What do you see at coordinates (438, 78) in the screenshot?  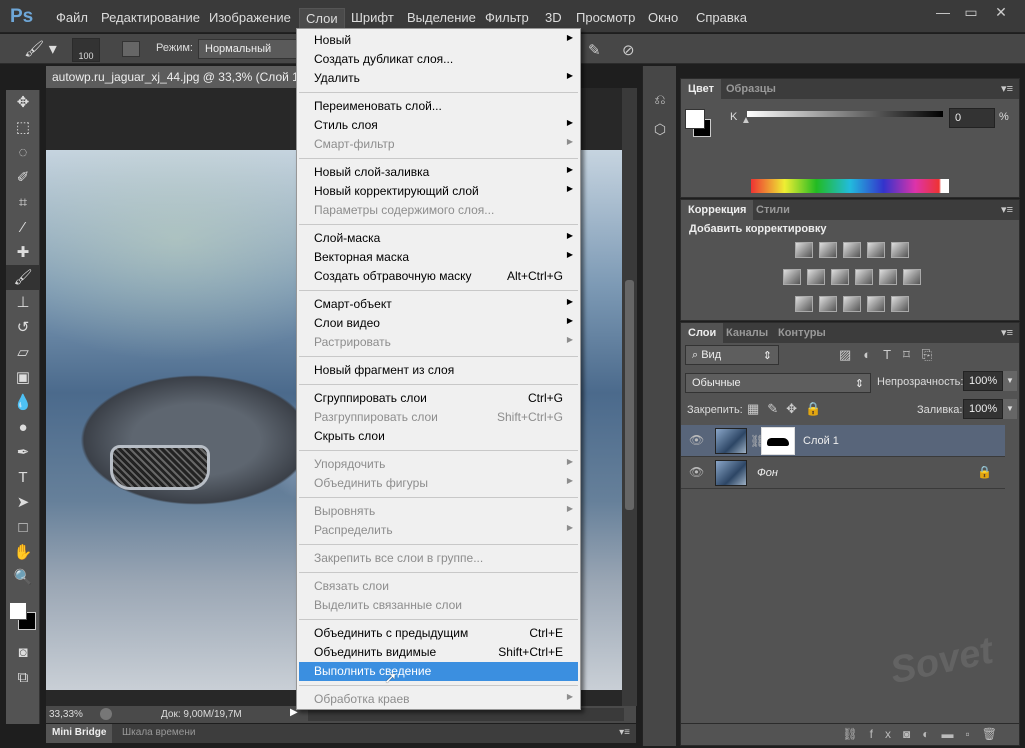 I see `menu-item: Удалить ▶` at bounding box center [438, 78].